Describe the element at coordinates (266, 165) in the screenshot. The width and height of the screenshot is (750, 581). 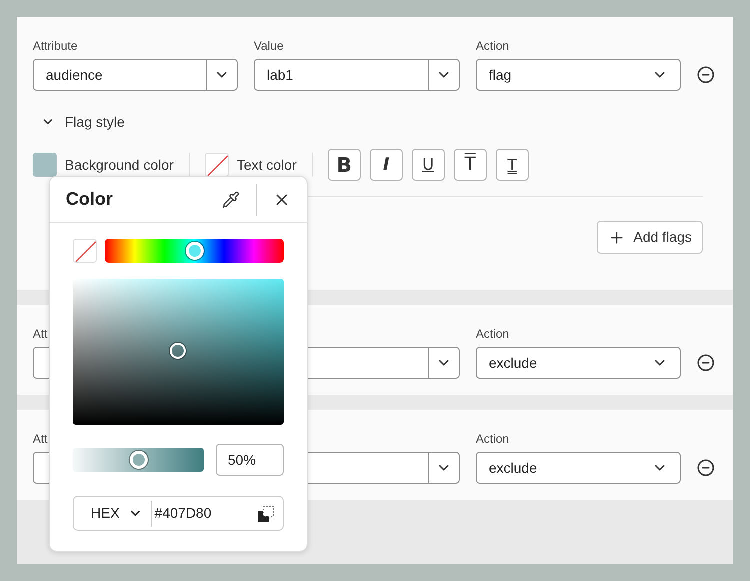
I see `swatch-label: Text color` at that location.